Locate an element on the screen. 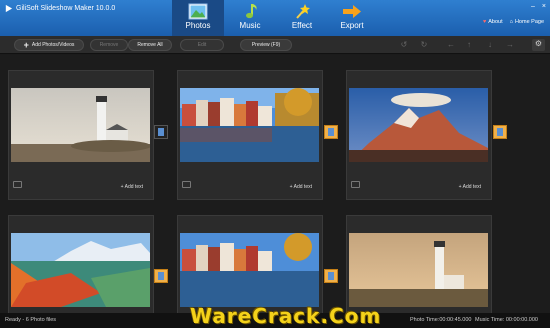 The height and width of the screenshot is (328, 550). remove-all-label: Remove All is located at coordinates (150, 45).